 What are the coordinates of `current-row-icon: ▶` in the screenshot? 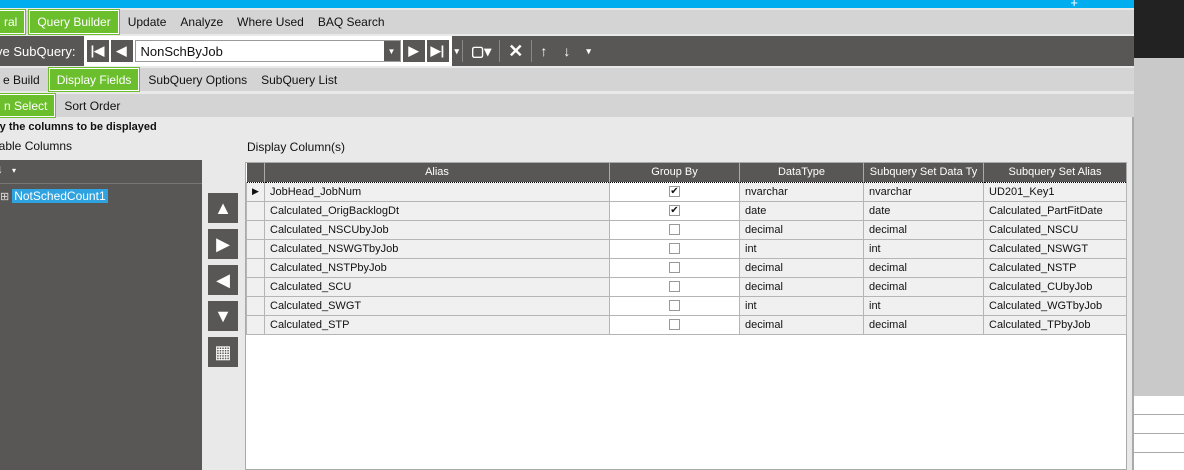 It's located at (255, 191).